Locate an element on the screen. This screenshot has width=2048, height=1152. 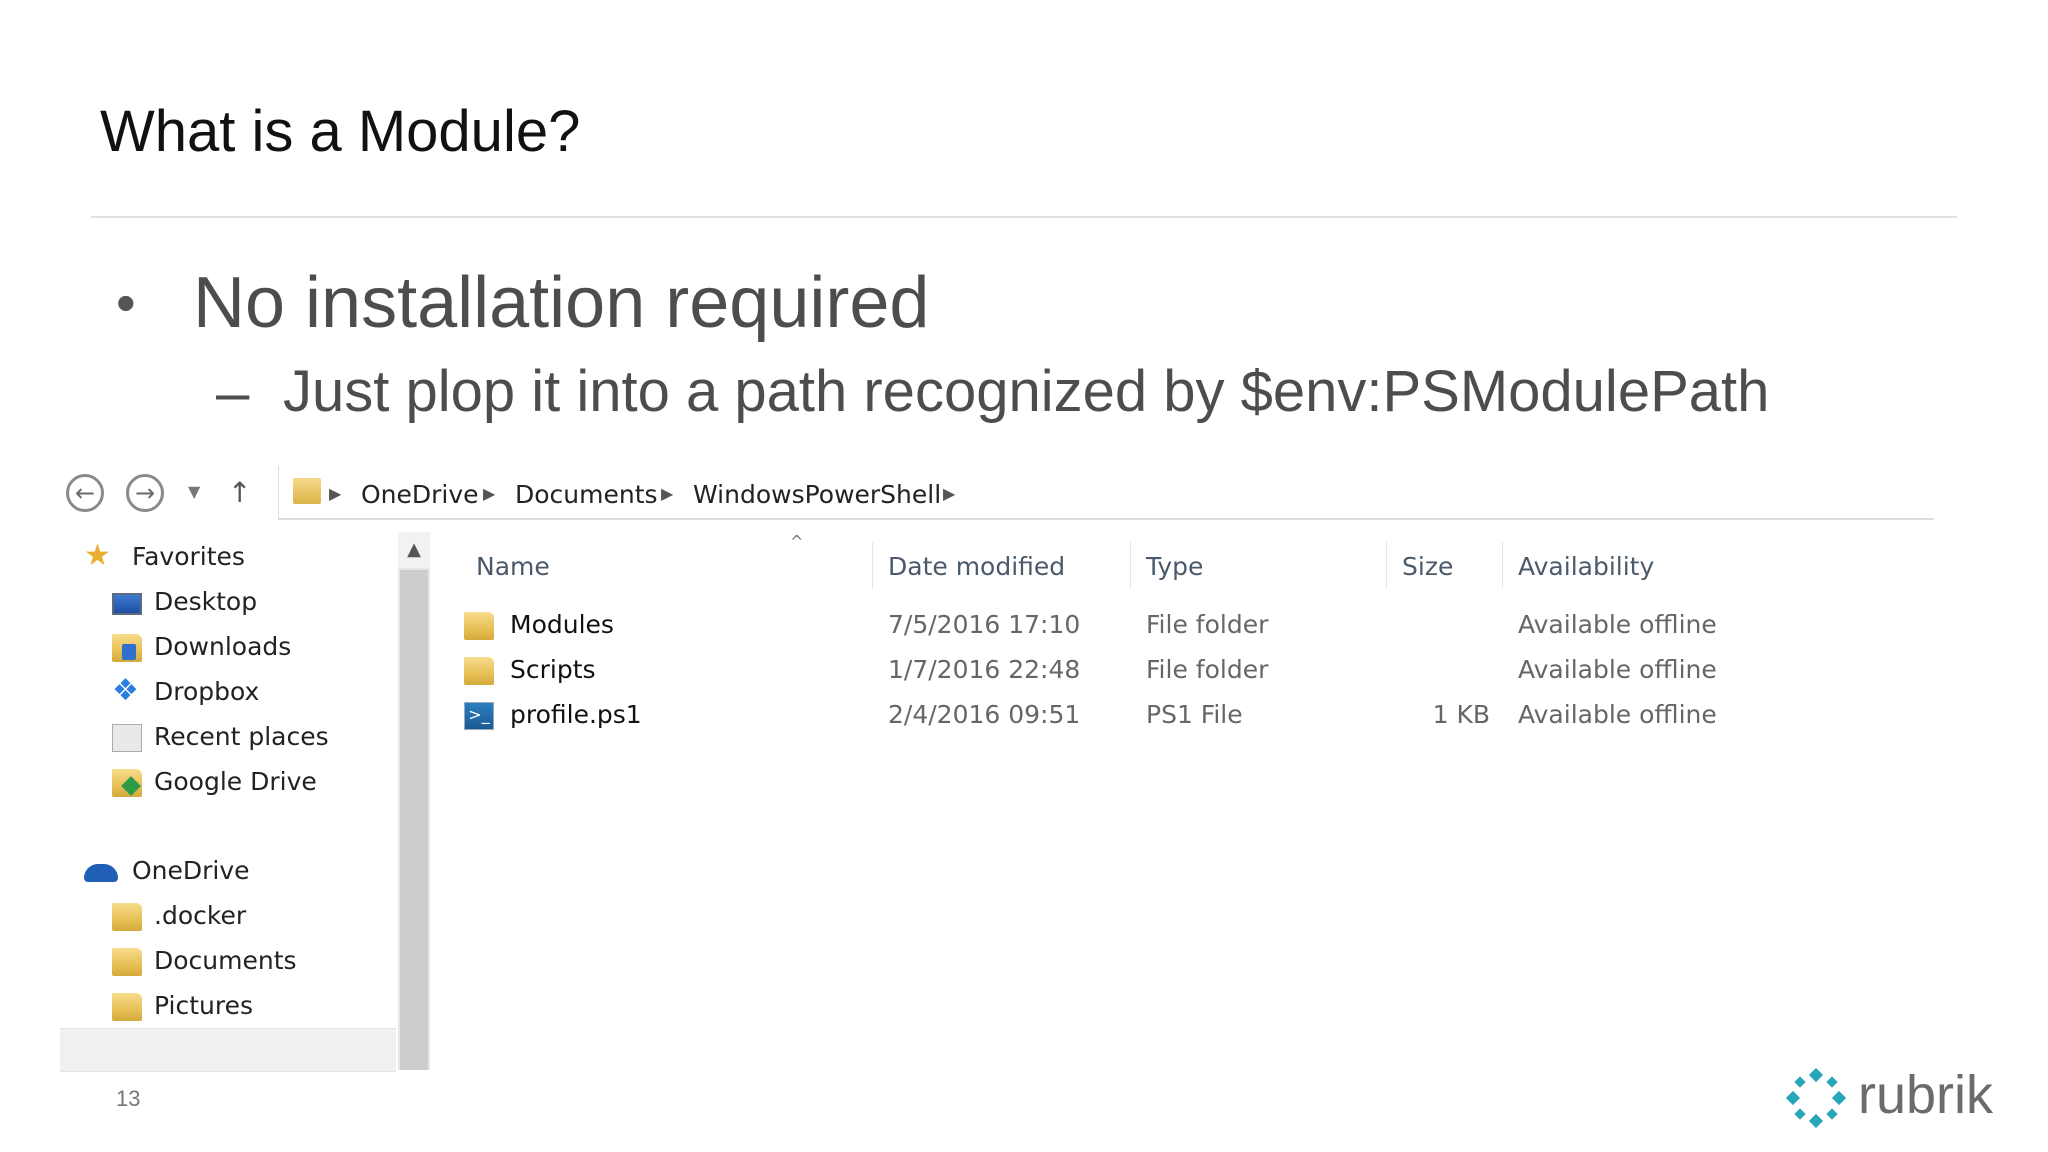
column-header-name: Name is located at coordinates (513, 566).